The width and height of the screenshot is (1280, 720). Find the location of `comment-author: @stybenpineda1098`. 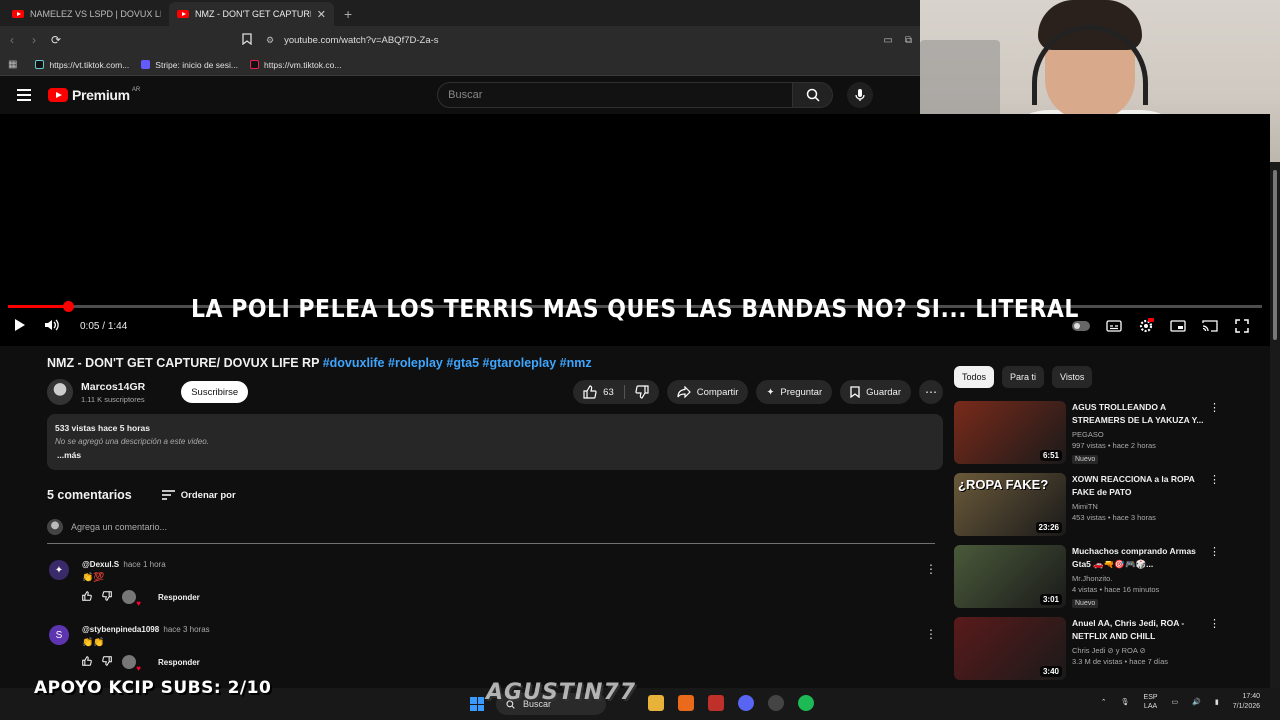

comment-author: @stybenpineda1098 is located at coordinates (120, 629).